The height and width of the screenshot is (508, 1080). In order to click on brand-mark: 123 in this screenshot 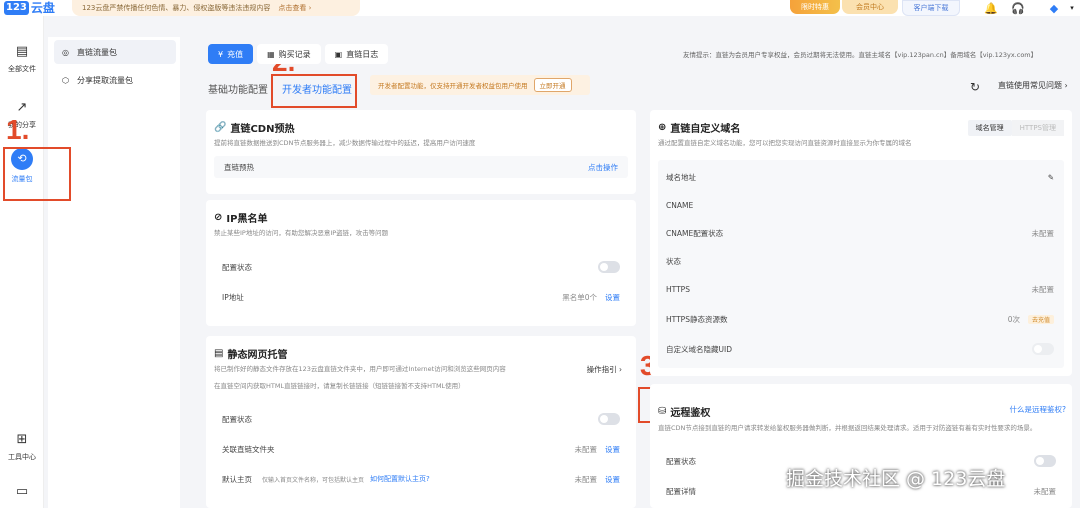, I will do `click(16, 8)`.